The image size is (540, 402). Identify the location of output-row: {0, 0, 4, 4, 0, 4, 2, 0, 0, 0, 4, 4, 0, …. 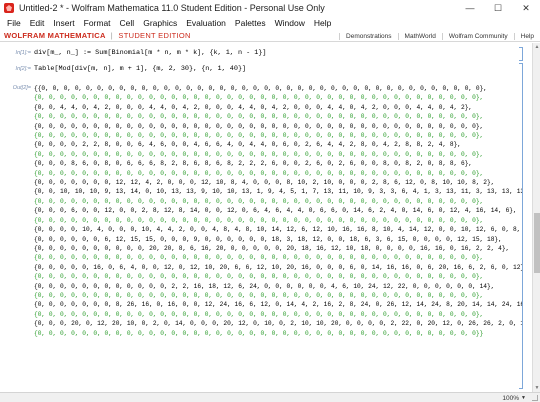
(253, 107).